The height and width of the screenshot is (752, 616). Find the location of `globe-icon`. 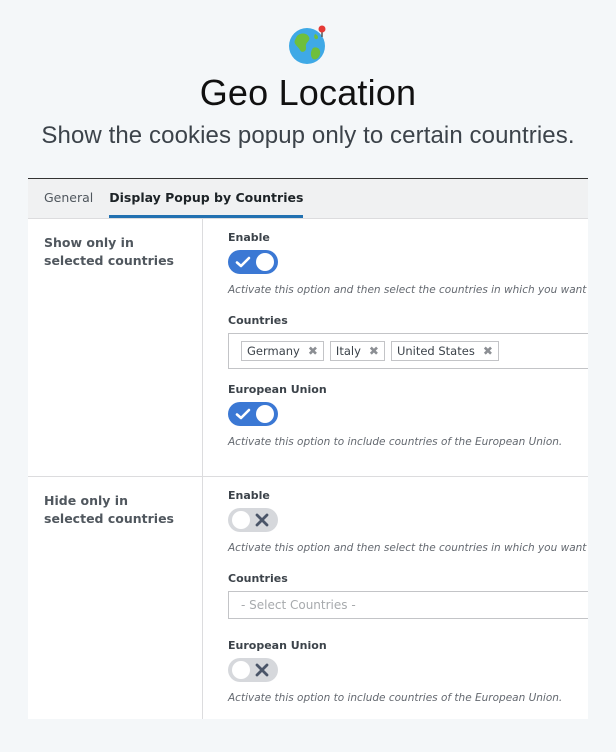

globe-icon is located at coordinates (307, 44).